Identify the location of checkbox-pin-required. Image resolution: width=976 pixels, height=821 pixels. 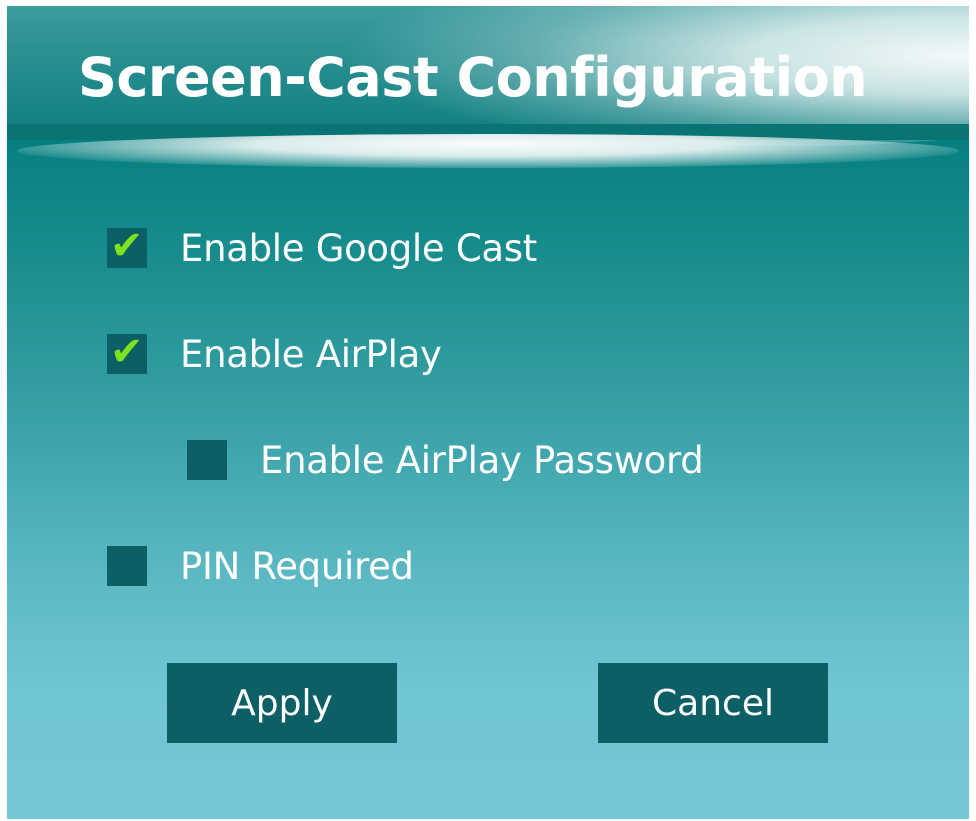
(127, 566).